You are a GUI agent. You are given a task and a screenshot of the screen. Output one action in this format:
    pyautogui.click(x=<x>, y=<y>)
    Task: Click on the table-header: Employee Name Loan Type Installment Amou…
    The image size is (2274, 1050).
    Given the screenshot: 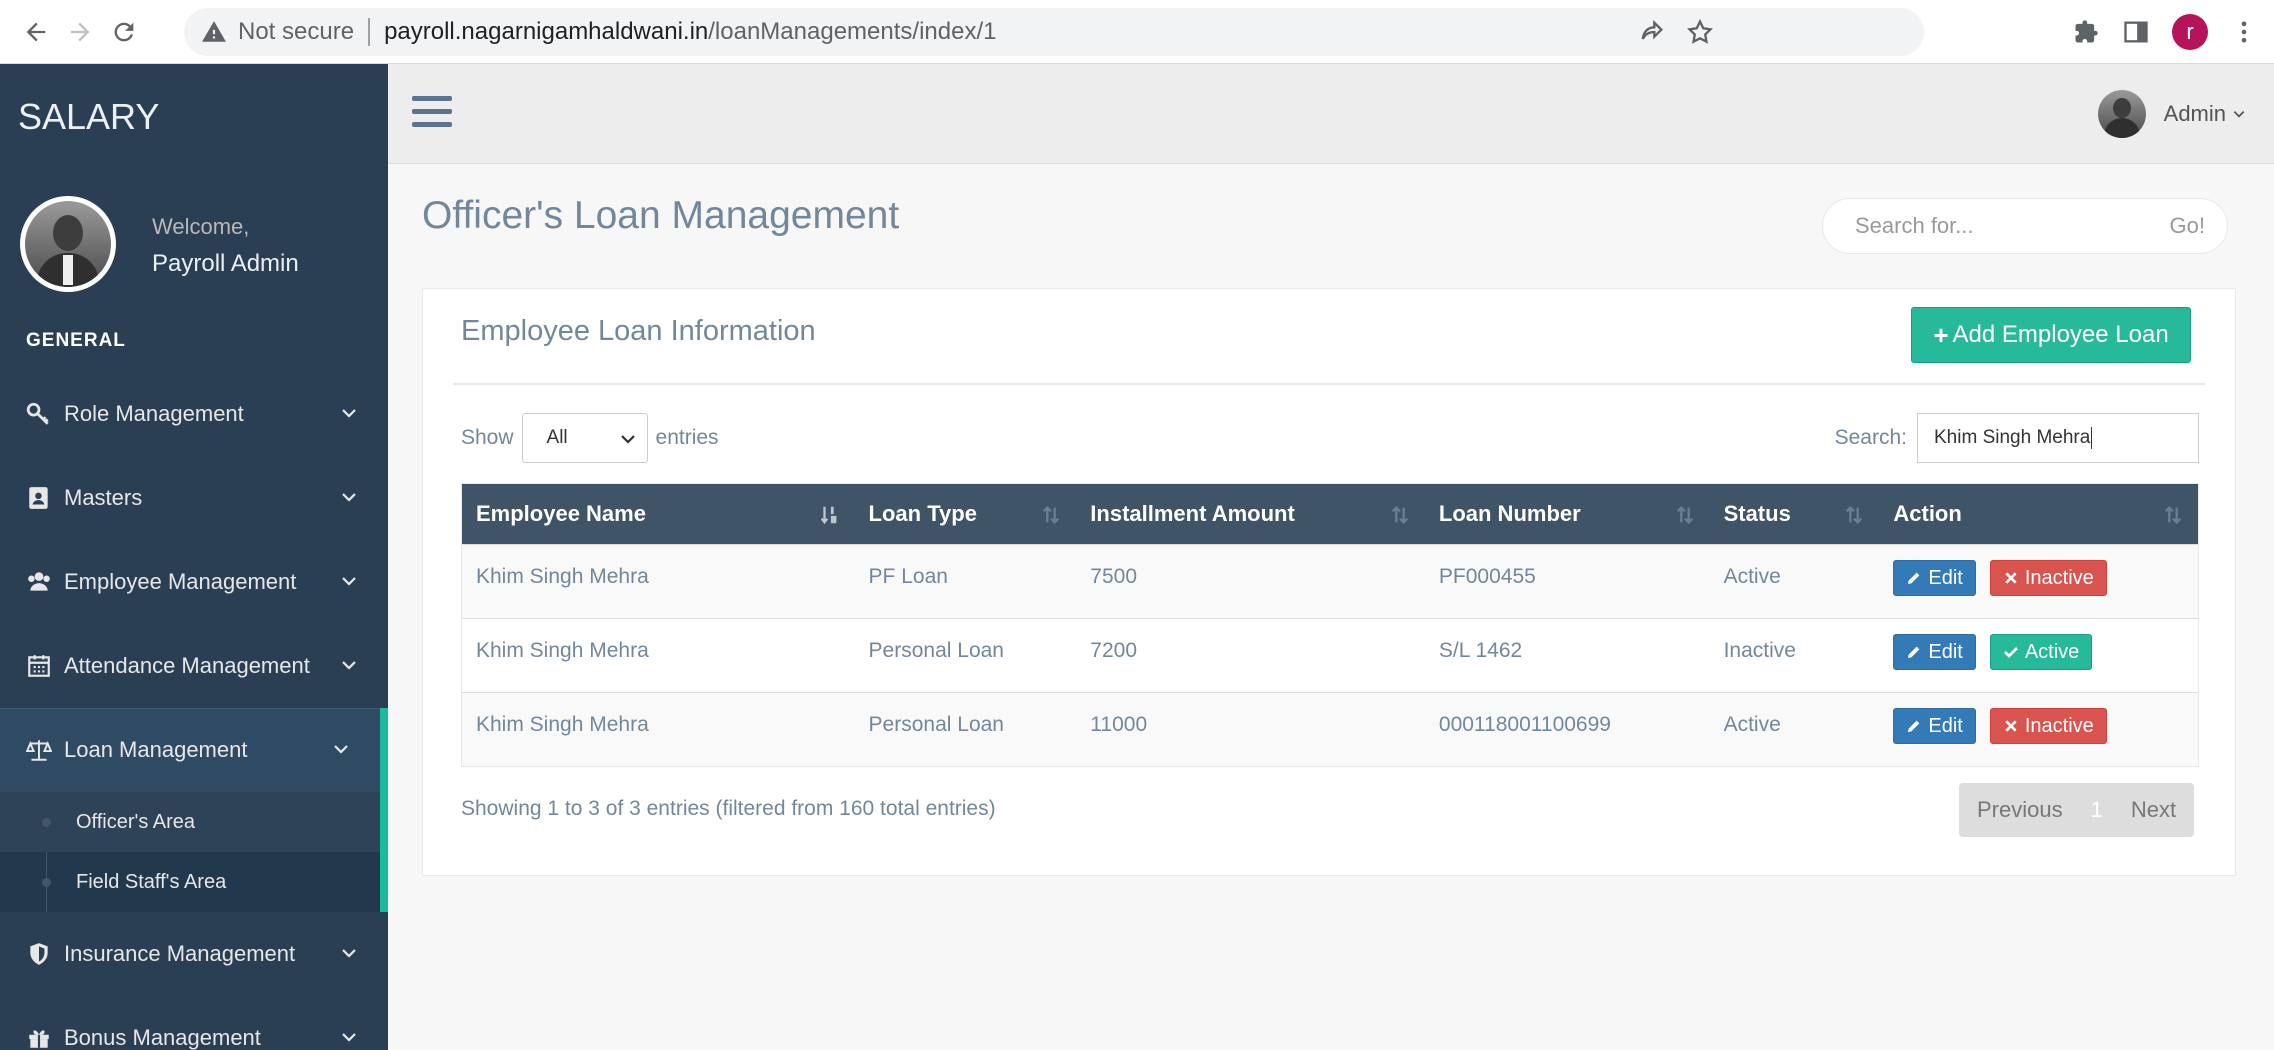 What is the action you would take?
    pyautogui.click(x=1330, y=514)
    